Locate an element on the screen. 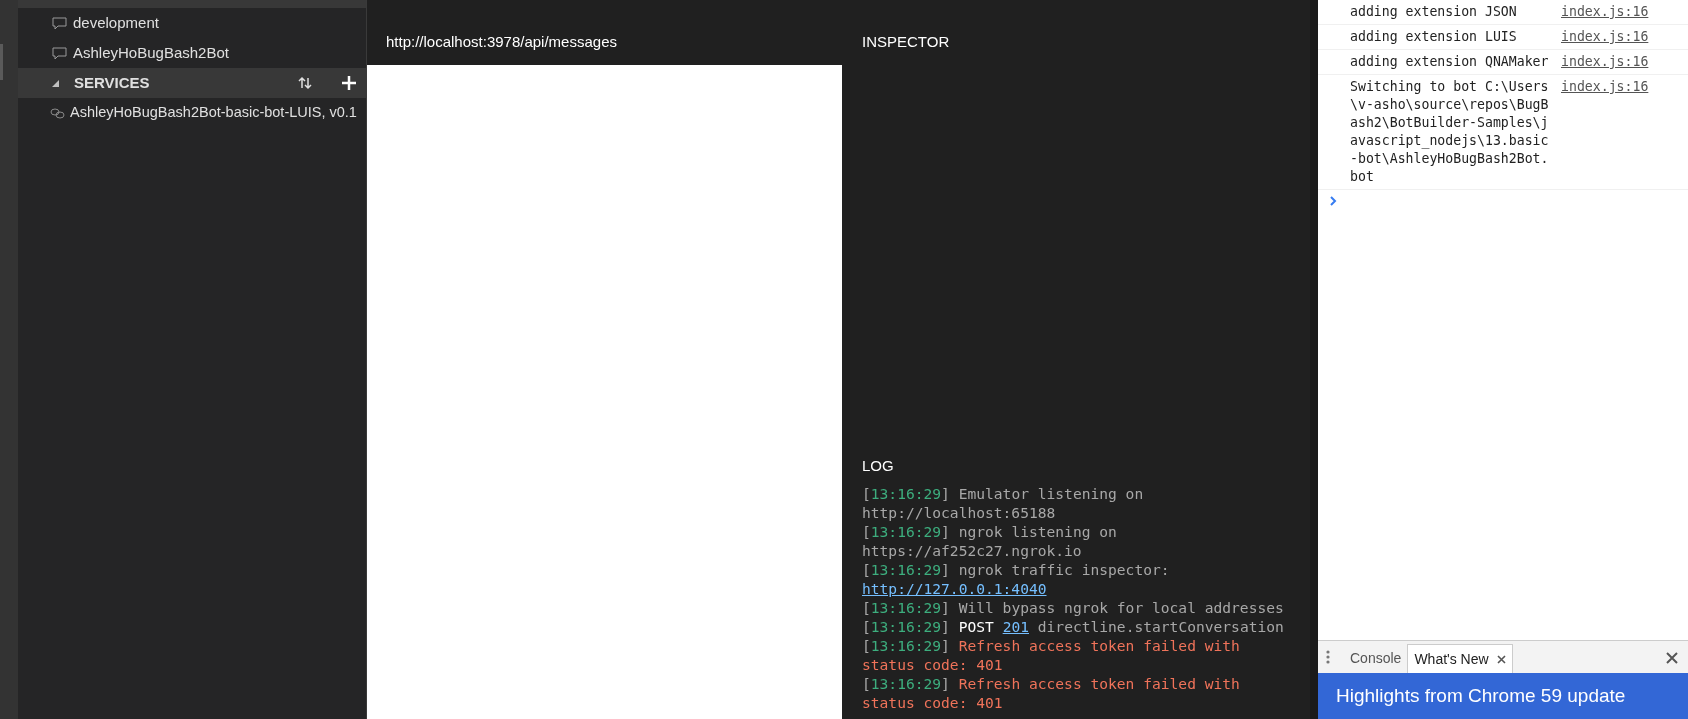 The height and width of the screenshot is (719, 1688). drawer-tab: Console is located at coordinates (1376, 658).